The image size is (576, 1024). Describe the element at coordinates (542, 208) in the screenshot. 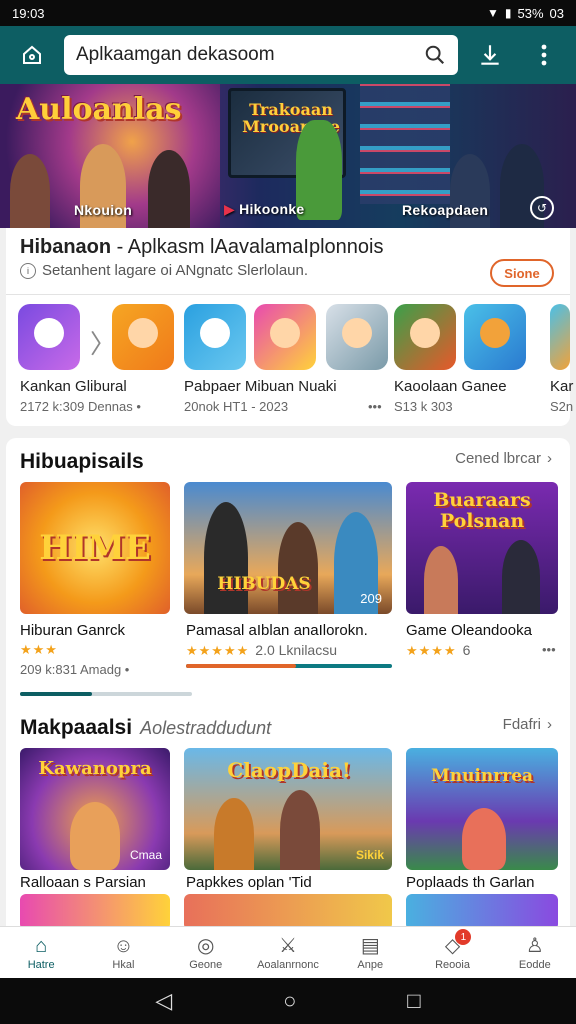

I see `hero-play-icon: ↺` at that location.